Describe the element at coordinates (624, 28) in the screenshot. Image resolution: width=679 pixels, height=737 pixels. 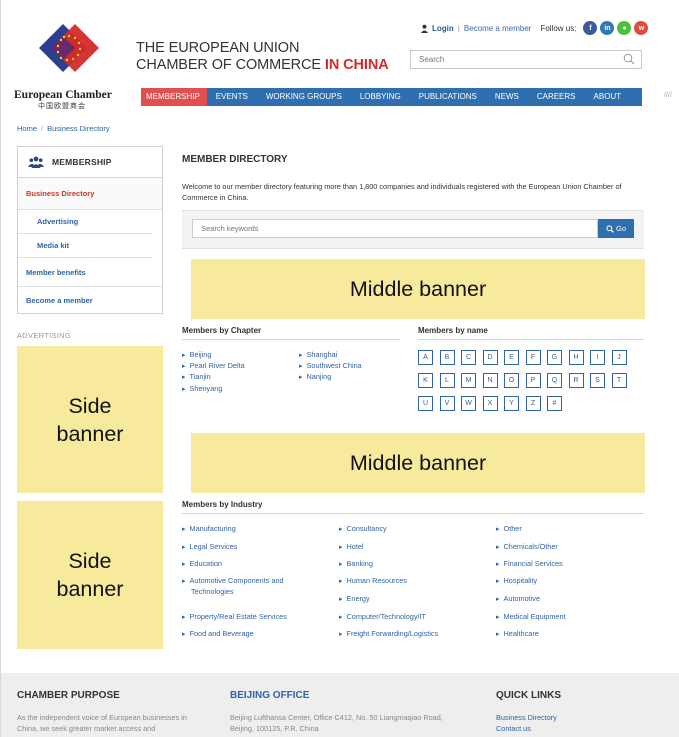
I see `wechat-icon: ●` at that location.